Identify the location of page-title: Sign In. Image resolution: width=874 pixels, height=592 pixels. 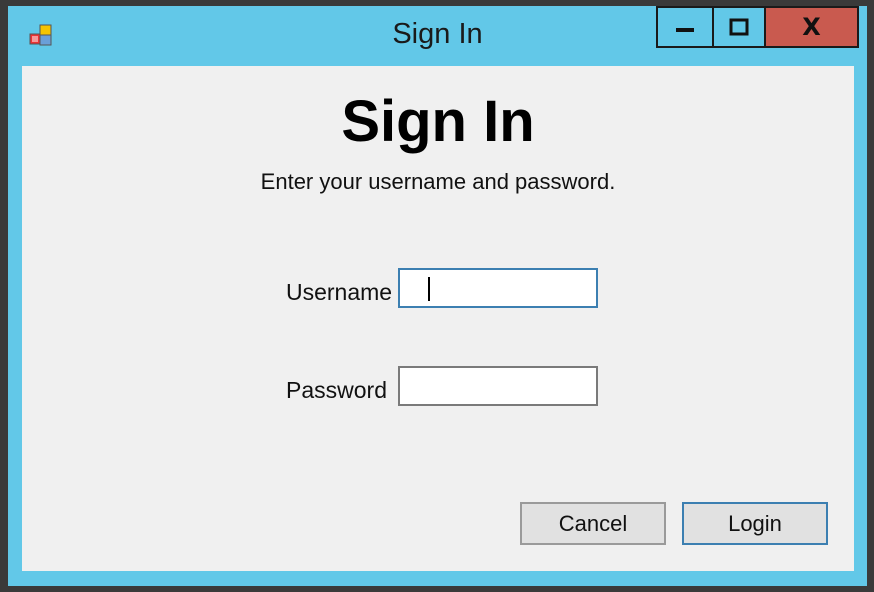
(438, 121).